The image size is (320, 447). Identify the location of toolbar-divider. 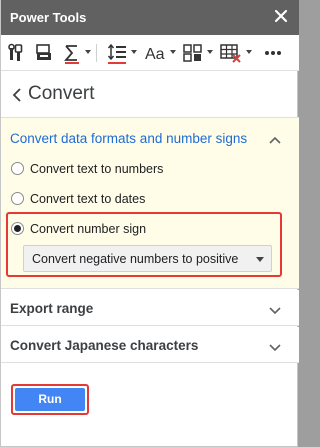
(96, 53).